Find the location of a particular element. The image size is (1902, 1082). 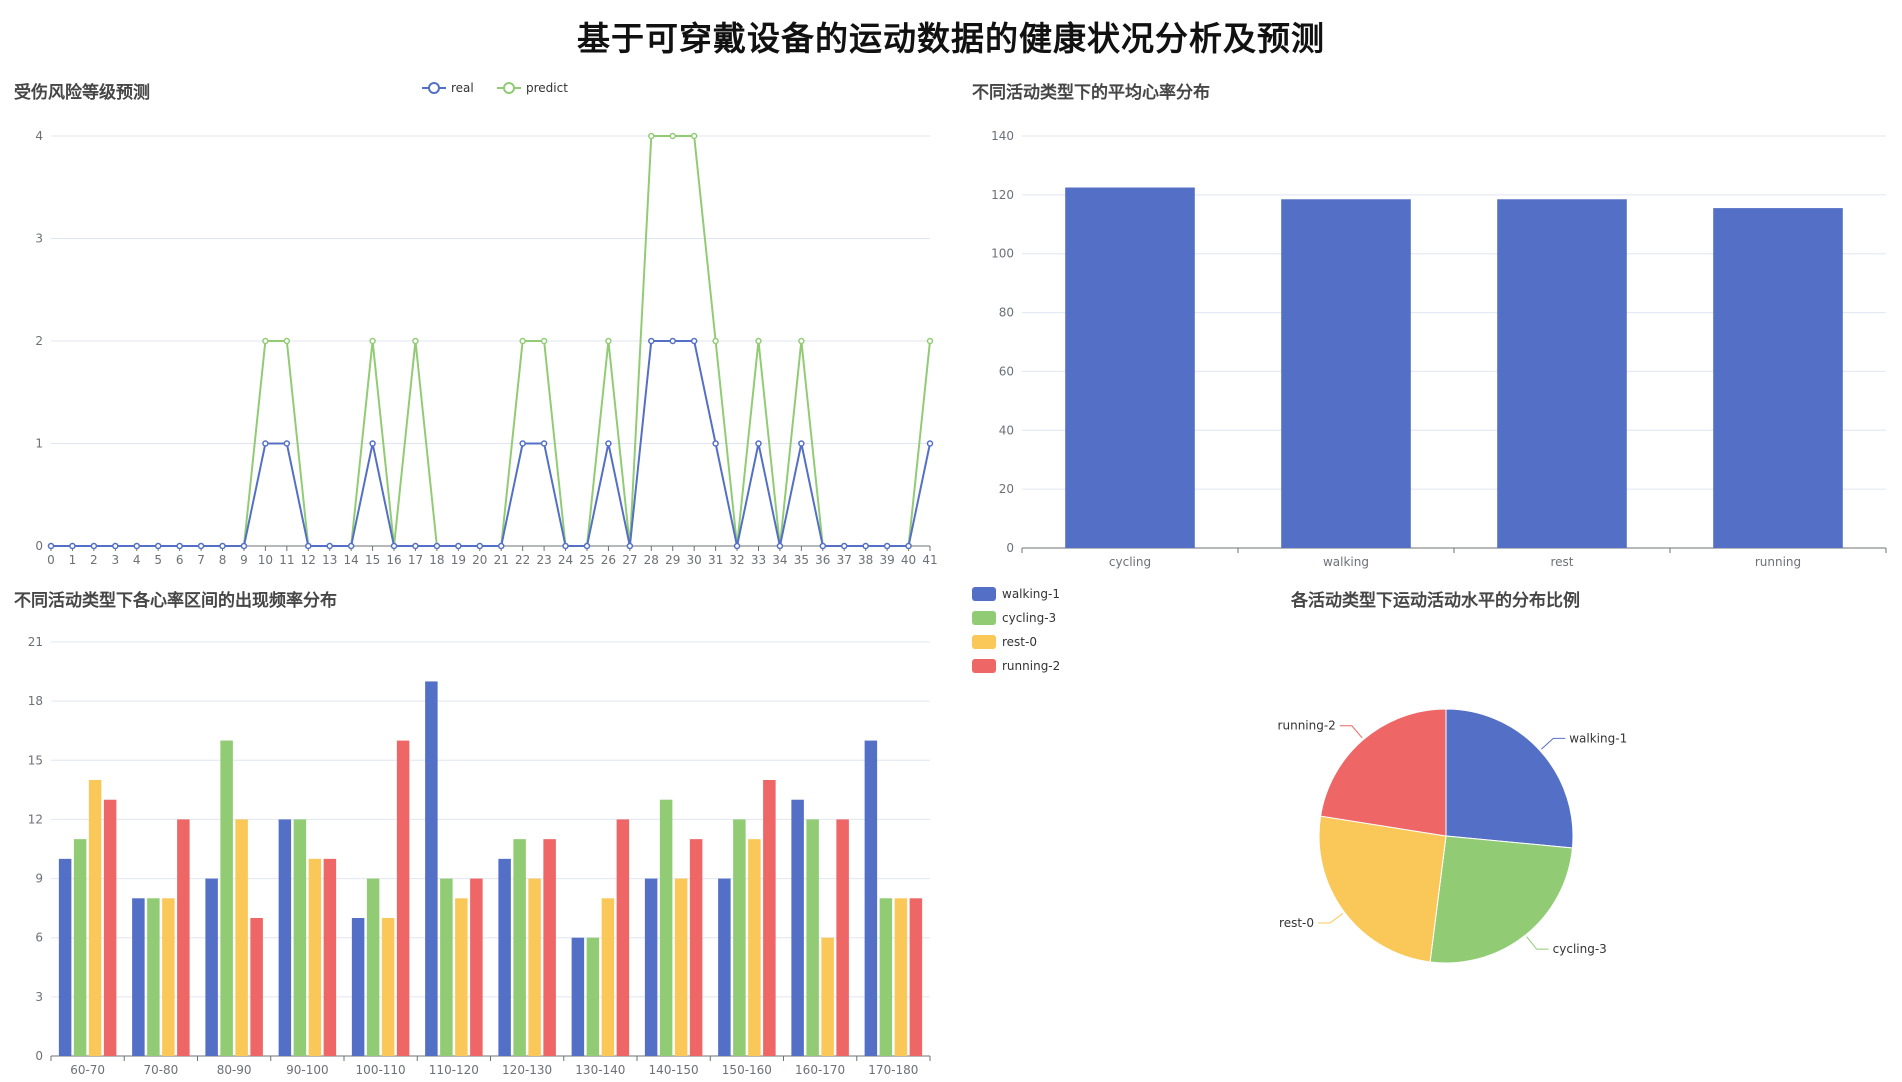

bar-90-100-s0 is located at coordinates (285, 937).